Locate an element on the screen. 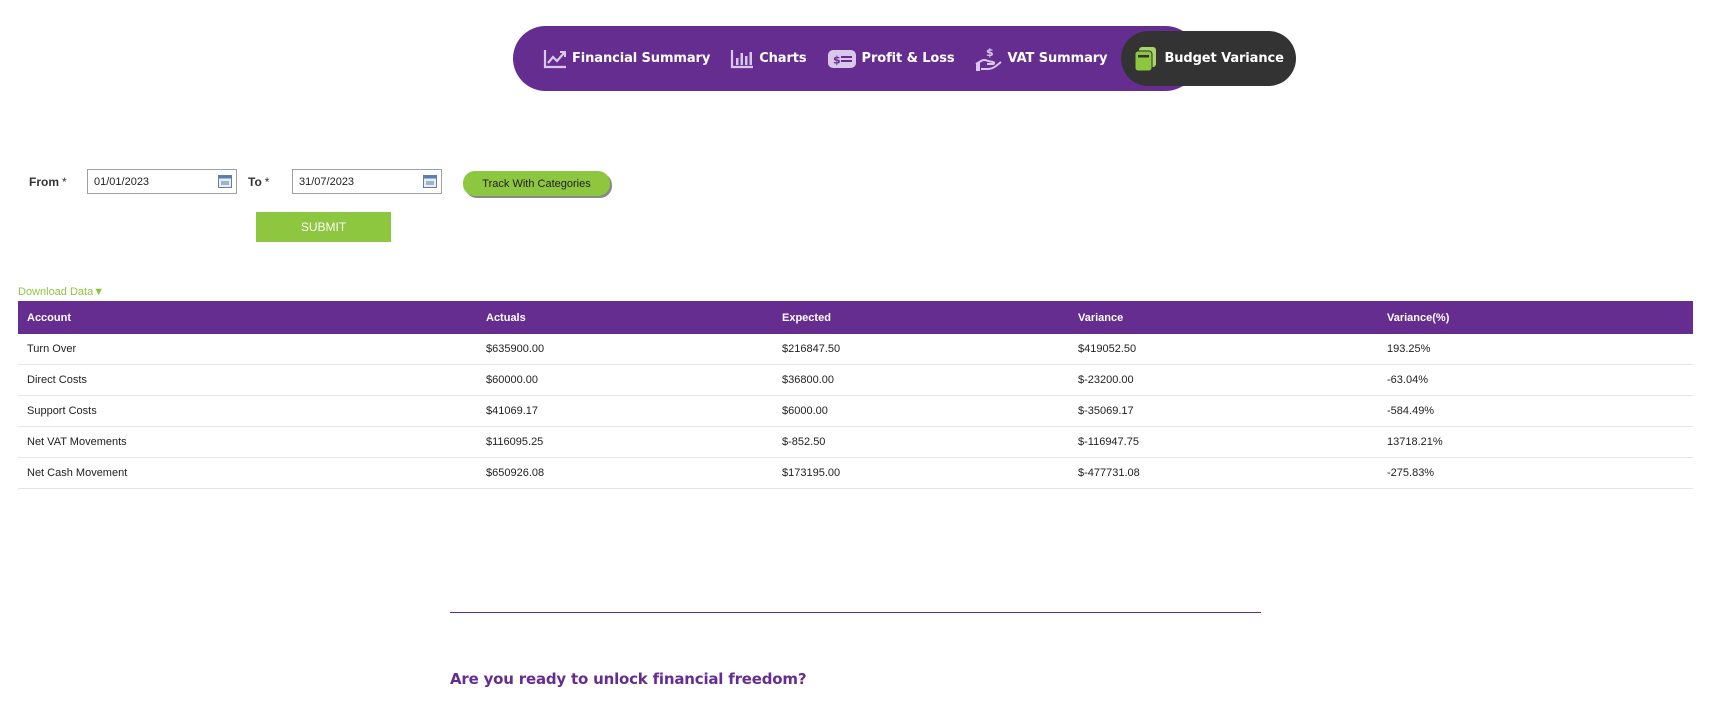 The height and width of the screenshot is (726, 1710). column-header-expected: Expected is located at coordinates (806, 317).